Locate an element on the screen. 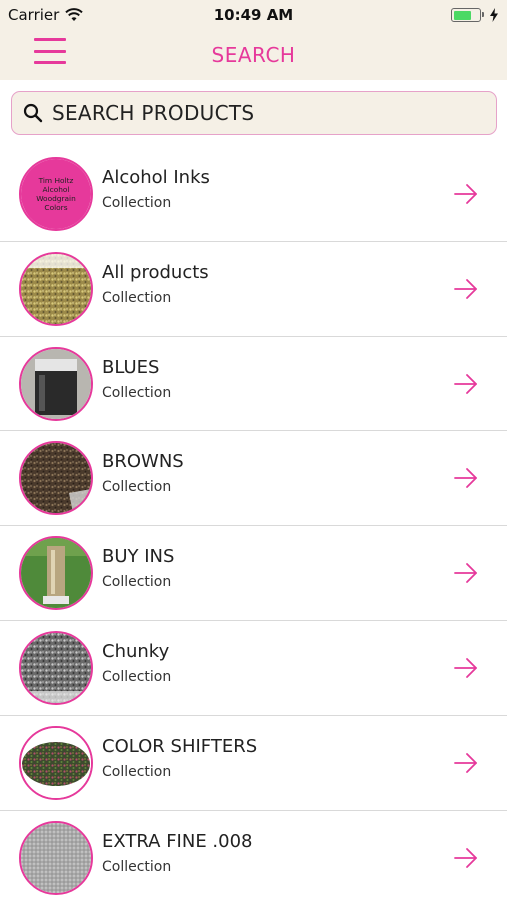  collection-text: BUY INS Collection is located at coordinates (138, 569).